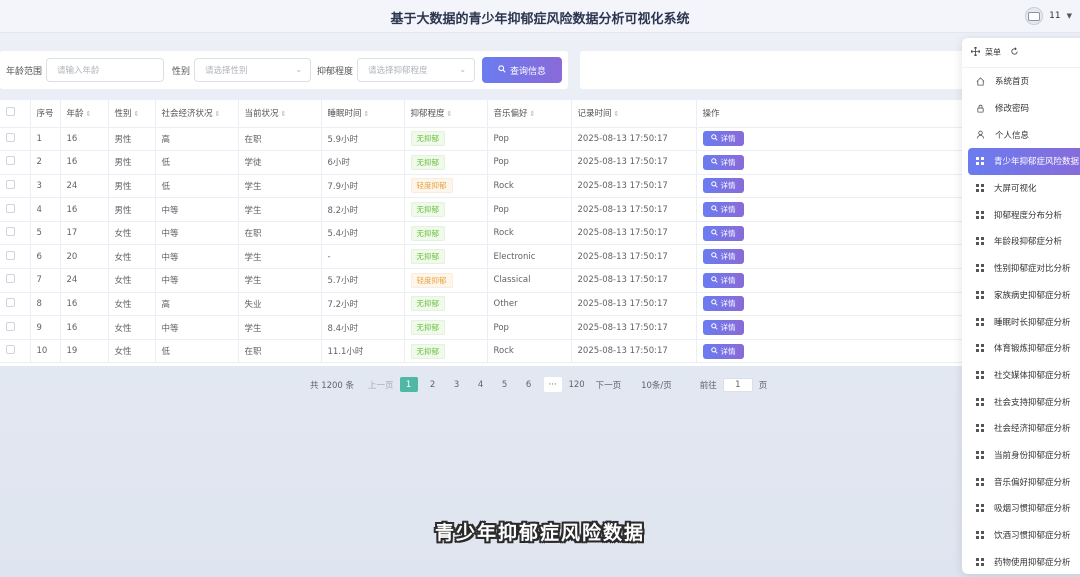 The image size is (1080, 577). What do you see at coordinates (197, 162) in the screenshot?
I see `cell-ses: 低` at bounding box center [197, 162].